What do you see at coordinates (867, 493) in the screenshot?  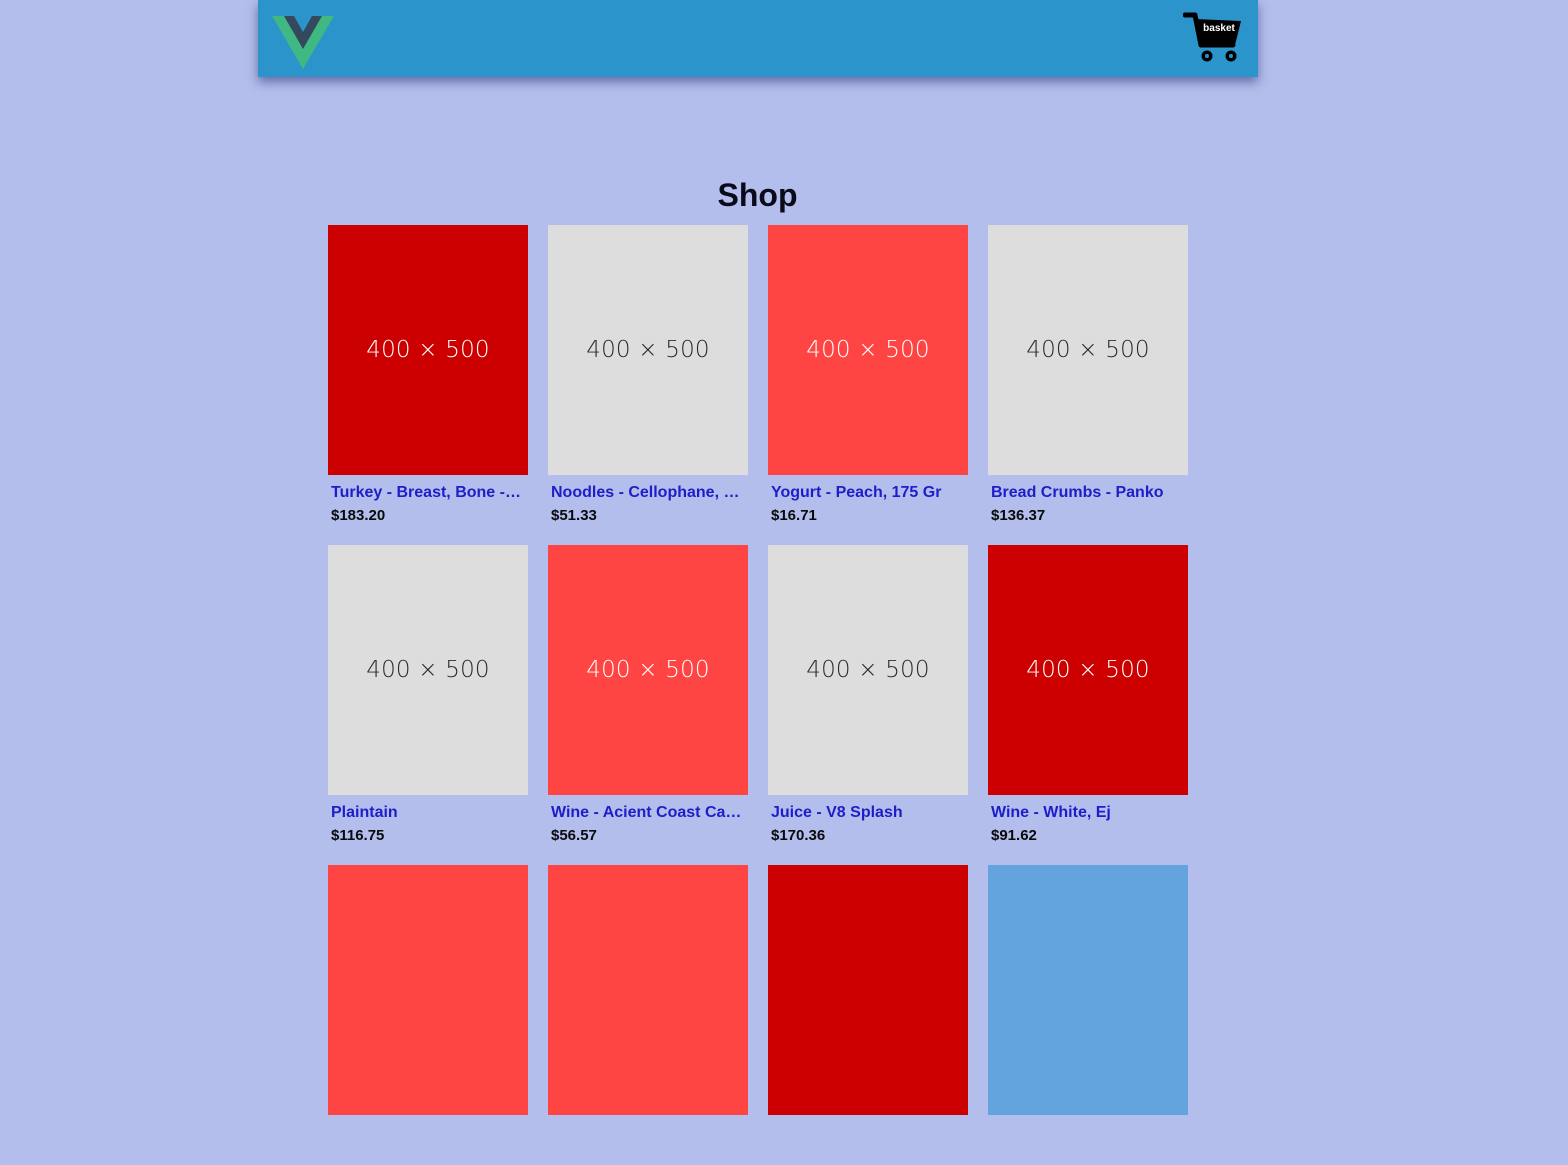 I see `product-name-link: Yogurt - Peach, 175 Gr` at bounding box center [867, 493].